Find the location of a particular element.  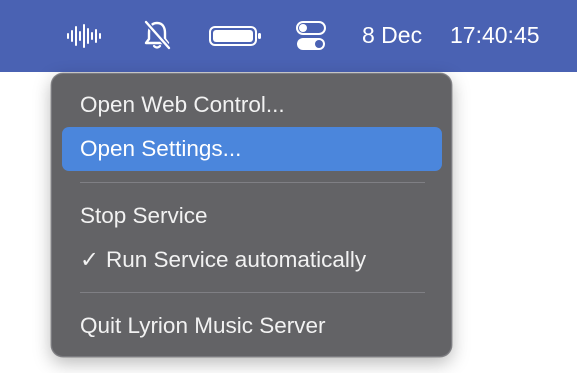

run-service-automatically-menu-item: ✓ Run Service automatically is located at coordinates (252, 260).